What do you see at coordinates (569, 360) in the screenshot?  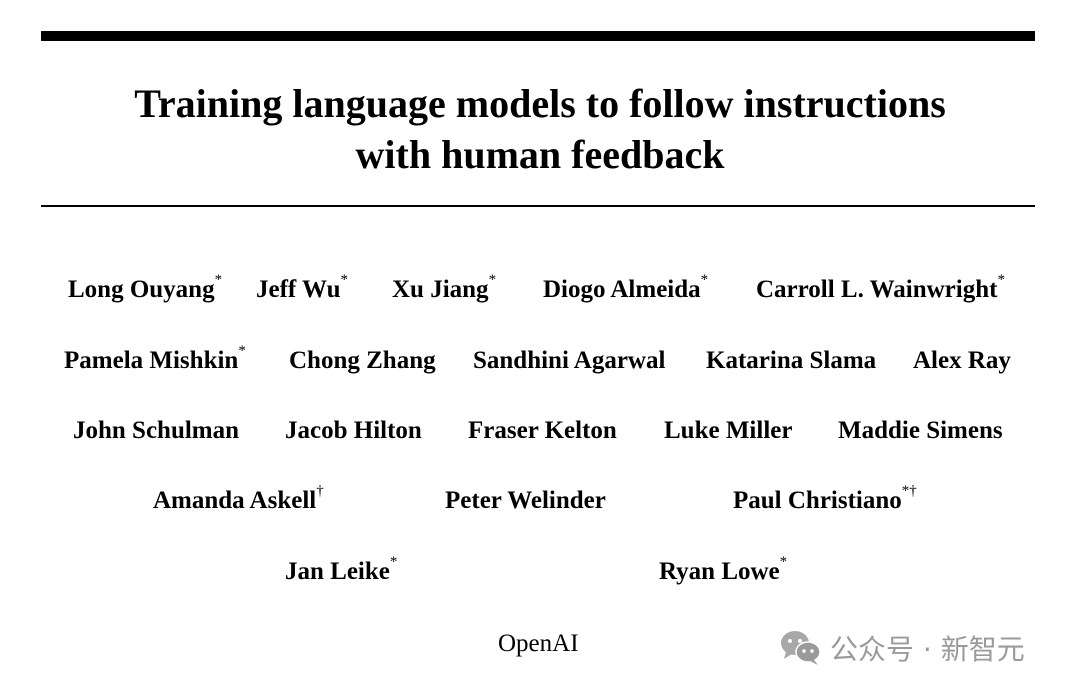 I see `author: Sandhini Agarwal` at bounding box center [569, 360].